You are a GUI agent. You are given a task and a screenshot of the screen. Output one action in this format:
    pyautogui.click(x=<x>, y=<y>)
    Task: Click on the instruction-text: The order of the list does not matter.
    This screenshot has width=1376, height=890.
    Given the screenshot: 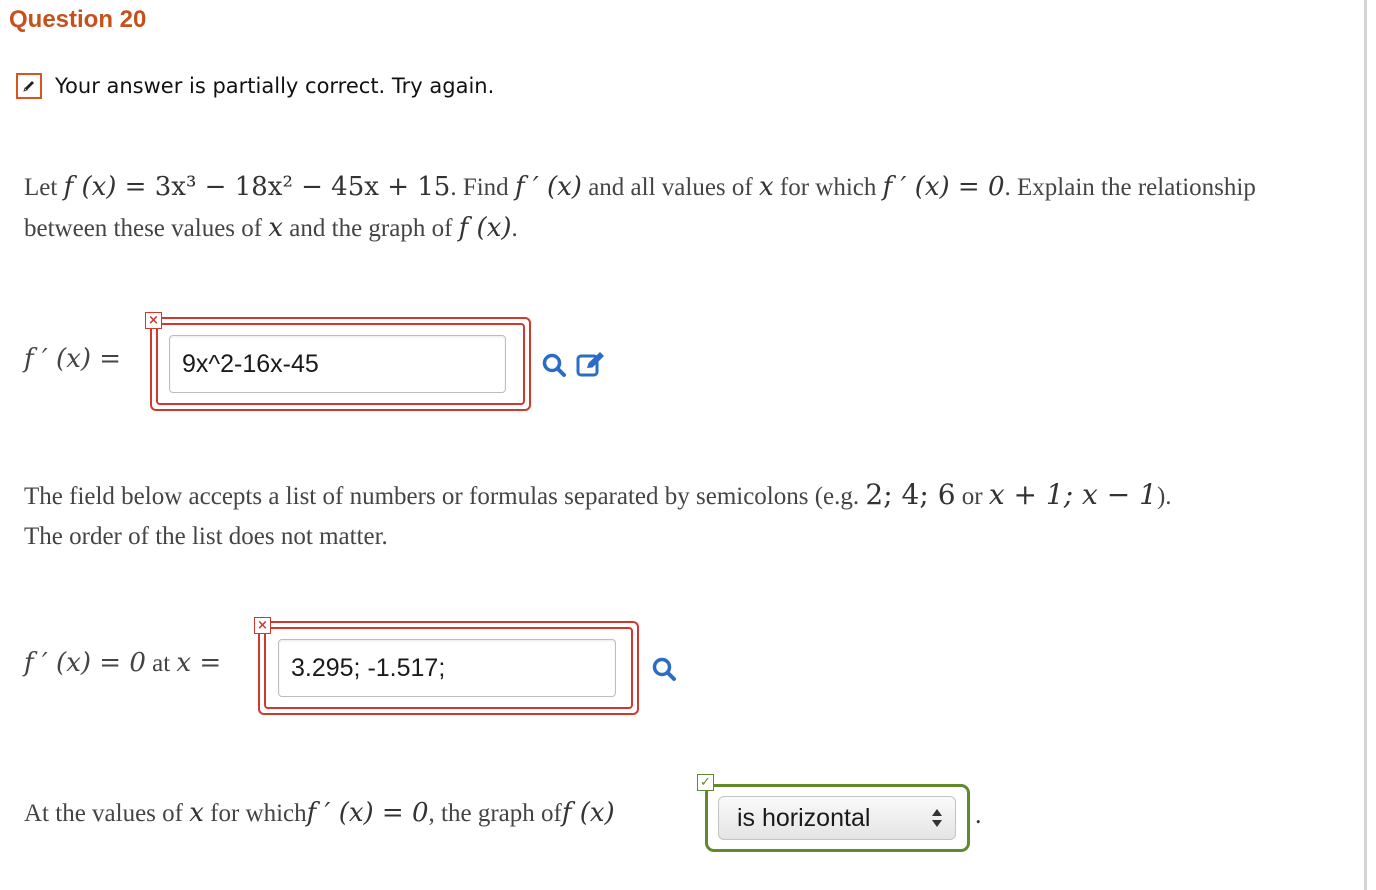 What is the action you would take?
    pyautogui.click(x=206, y=536)
    